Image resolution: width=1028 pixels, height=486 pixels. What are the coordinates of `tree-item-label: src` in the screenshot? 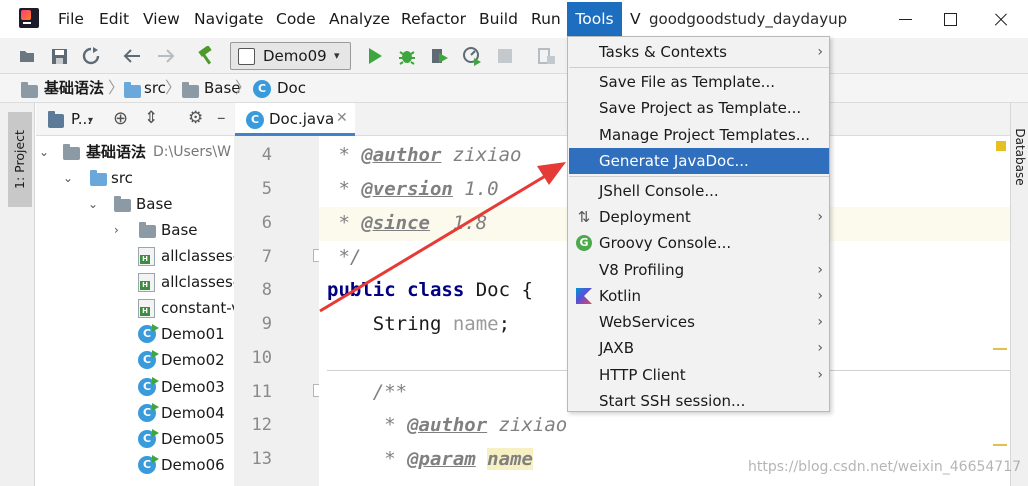 It's located at (122, 178).